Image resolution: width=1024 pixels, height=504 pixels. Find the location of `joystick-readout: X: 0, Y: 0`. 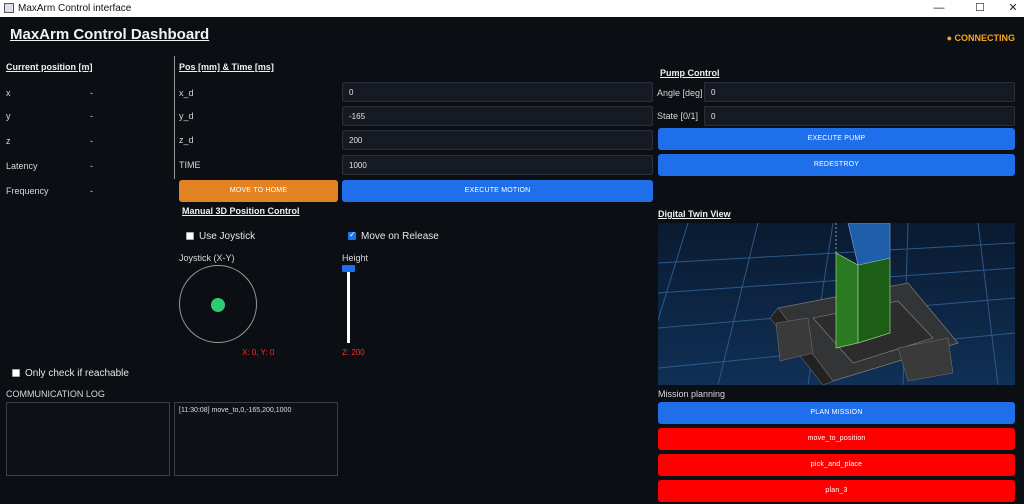

joystick-readout: X: 0, Y: 0 is located at coordinates (258, 352).